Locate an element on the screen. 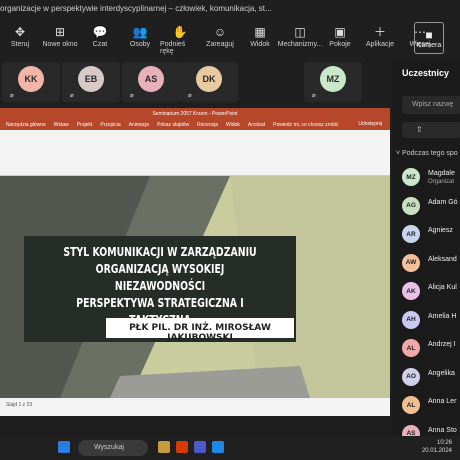 This screenshot has height=460, width=460. participant-tiles: KK ⌀ EB ⌀ AS ⌀ DK ⌀ MZ ⌀ is located at coordinates (195, 82).